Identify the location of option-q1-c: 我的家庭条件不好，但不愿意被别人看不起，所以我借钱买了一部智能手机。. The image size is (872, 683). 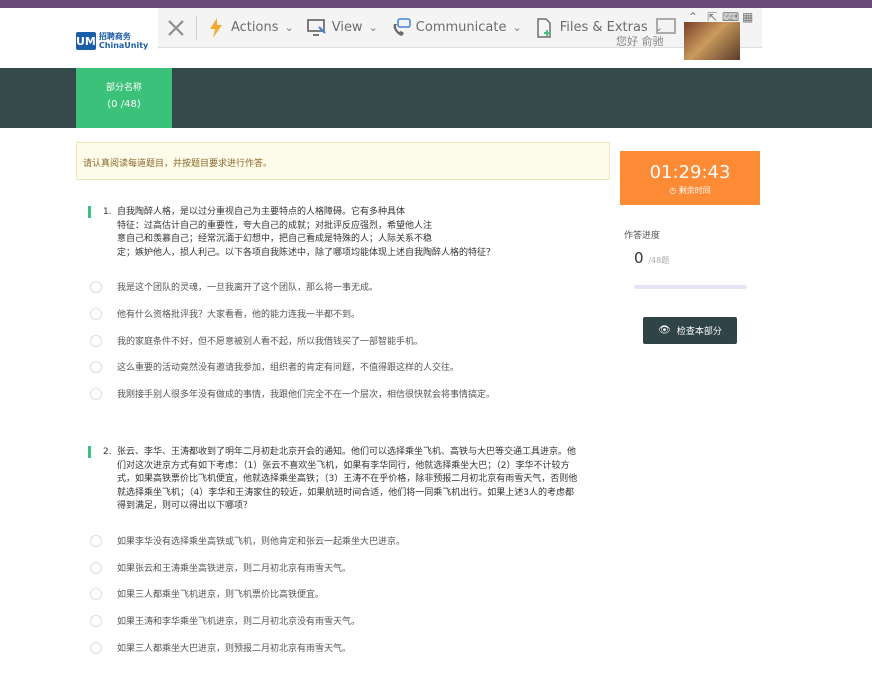
(256, 340).